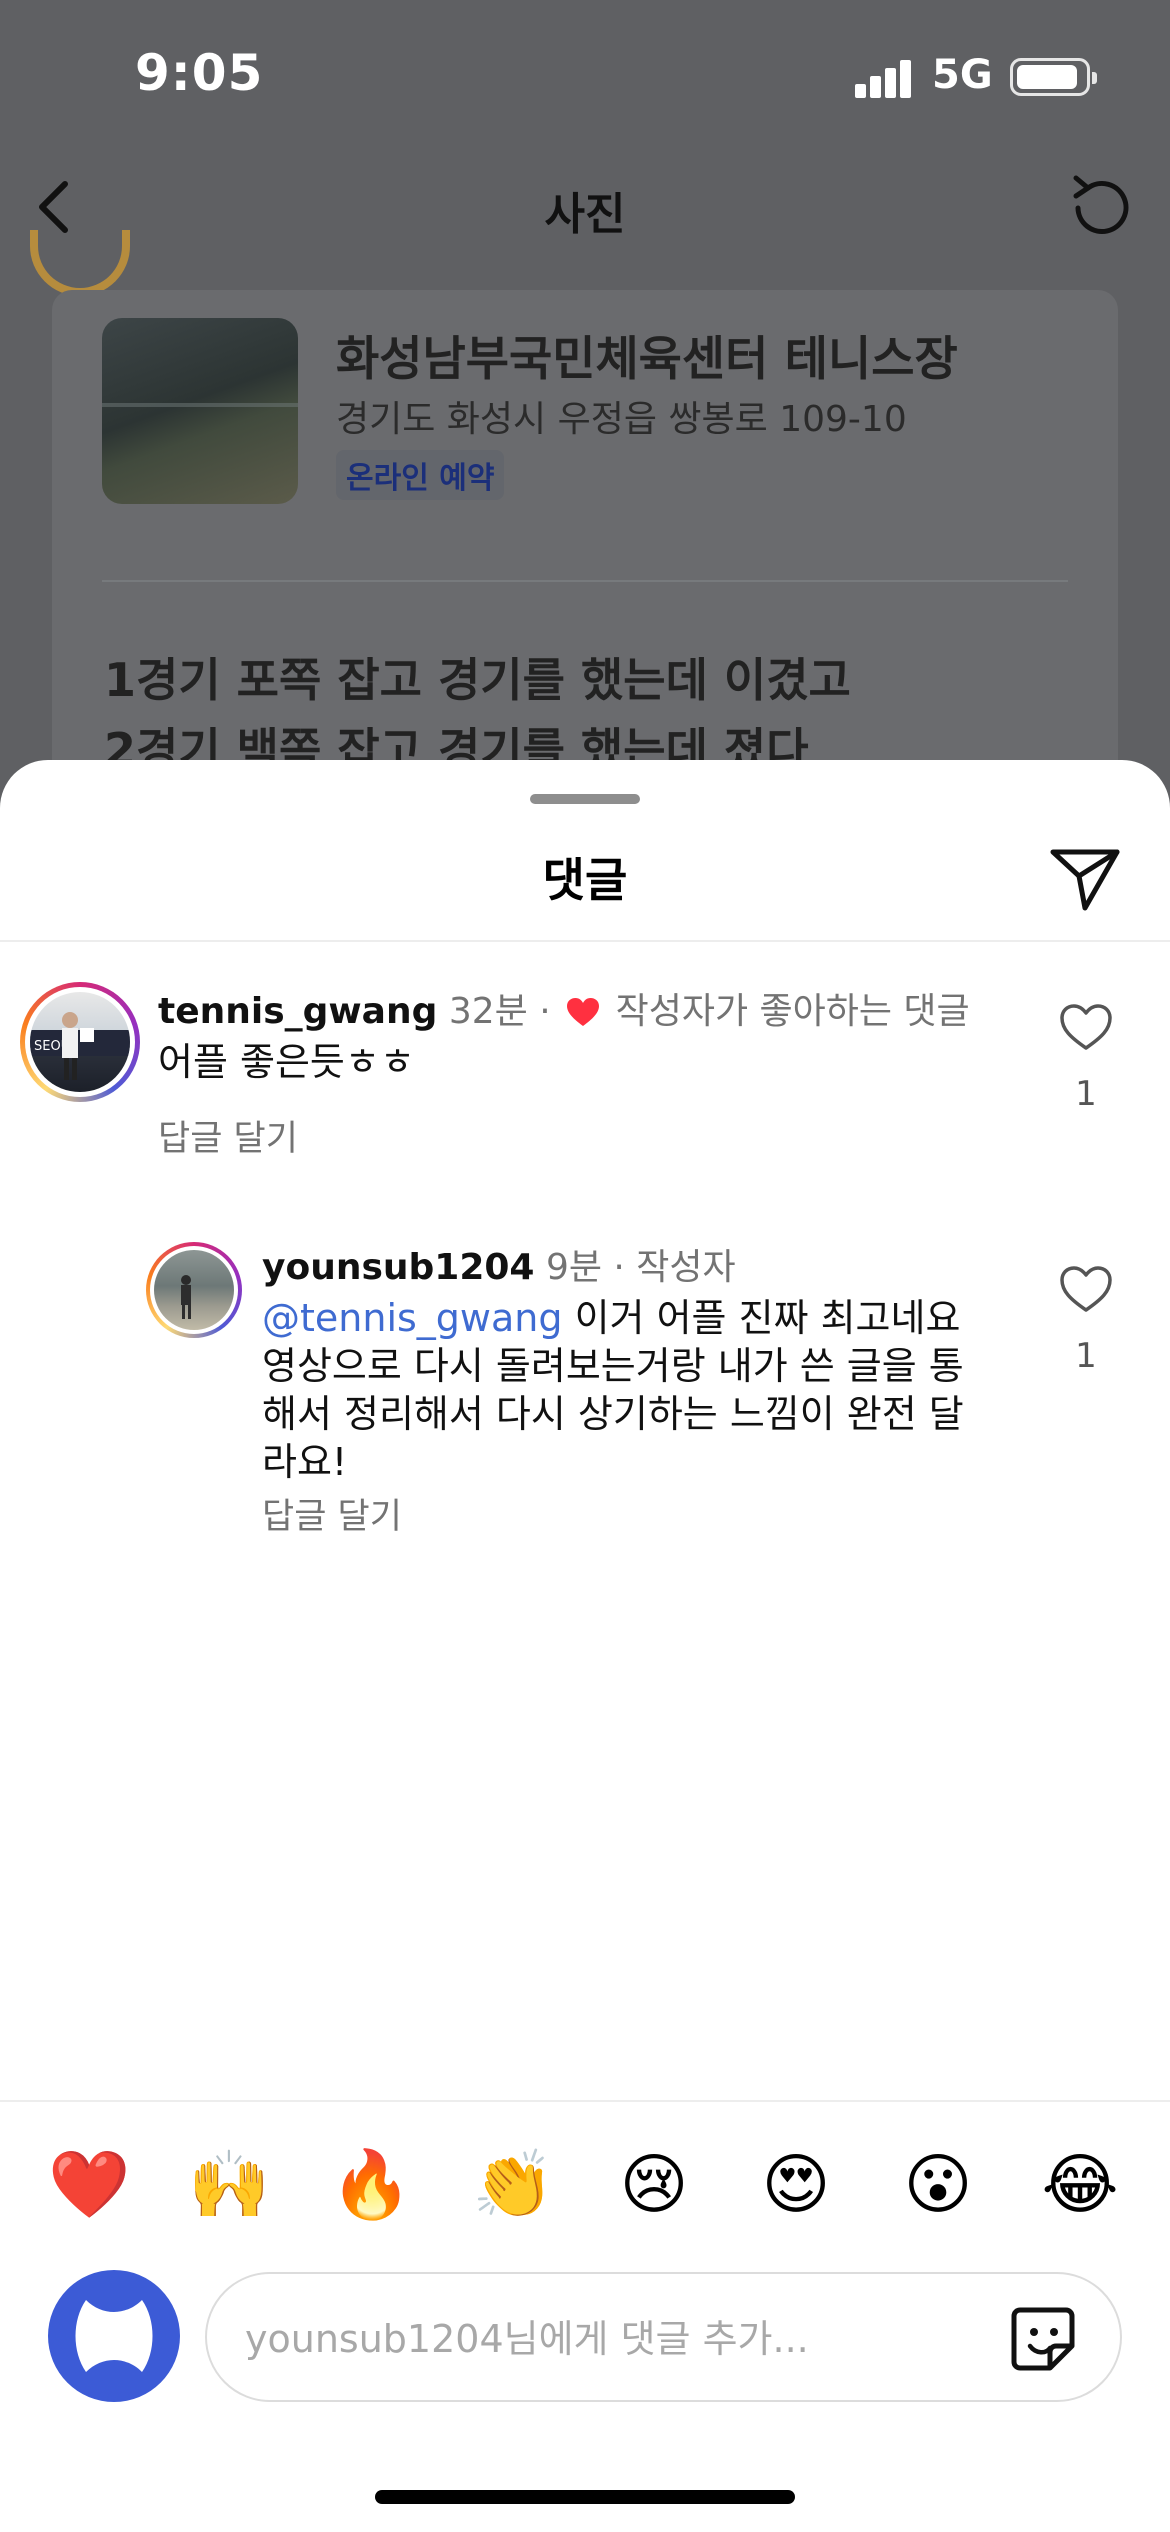 Image resolution: width=1170 pixels, height=2532 pixels. I want to click on comment-text: 해서 정리해서 다시 상기하는 느낌이 완전 달, so click(613, 1414).